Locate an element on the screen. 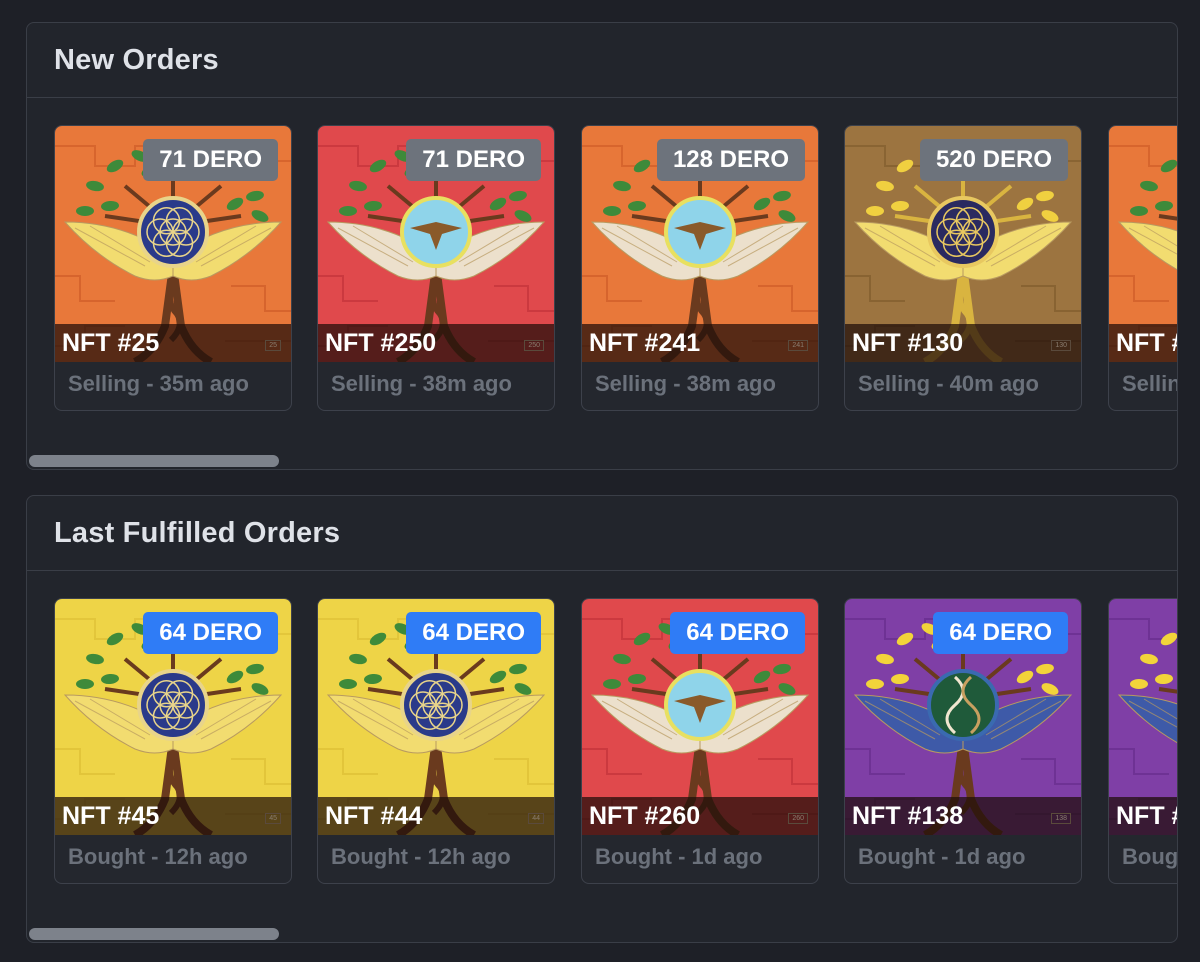  nft-number-tag: 241 is located at coordinates (798, 345).